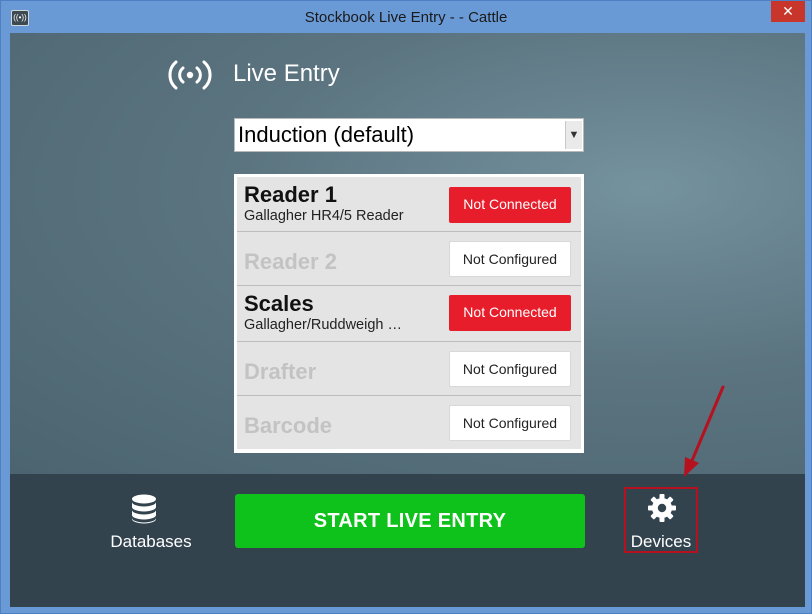 The image size is (812, 614). I want to click on reader-1-status-button: Not Connected, so click(510, 205).